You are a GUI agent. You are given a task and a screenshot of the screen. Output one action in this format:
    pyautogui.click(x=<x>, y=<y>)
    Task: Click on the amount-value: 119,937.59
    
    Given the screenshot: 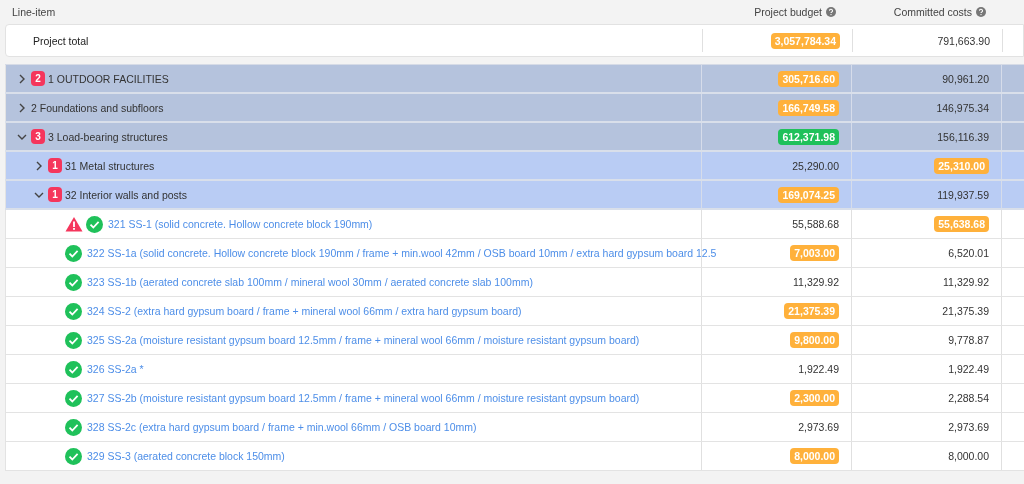 What is the action you would take?
    pyautogui.click(x=963, y=194)
    